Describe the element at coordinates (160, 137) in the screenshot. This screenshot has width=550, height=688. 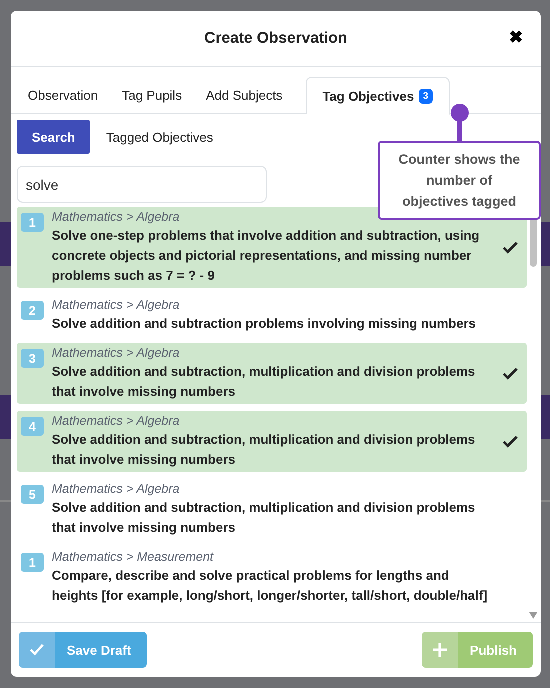
I see `search-tab: Tagged Objectives` at that location.